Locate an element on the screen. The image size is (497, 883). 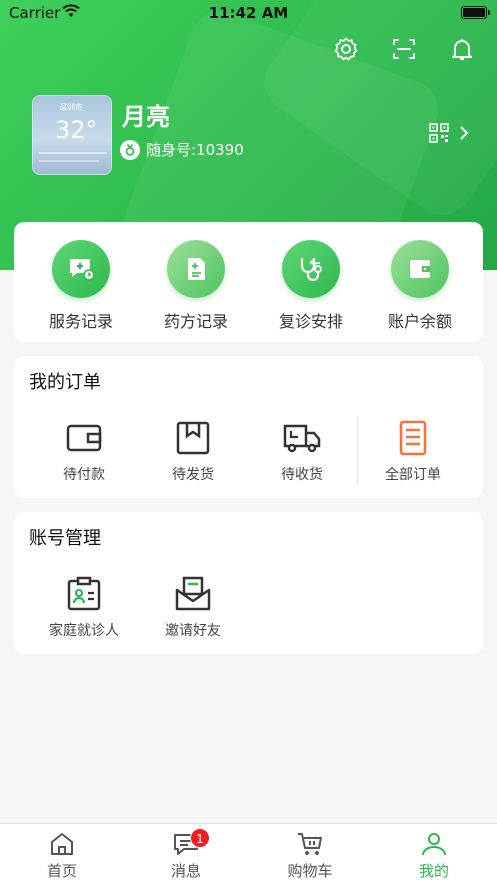
account-family-patients: 家庭就诊人 is located at coordinates (84, 607).